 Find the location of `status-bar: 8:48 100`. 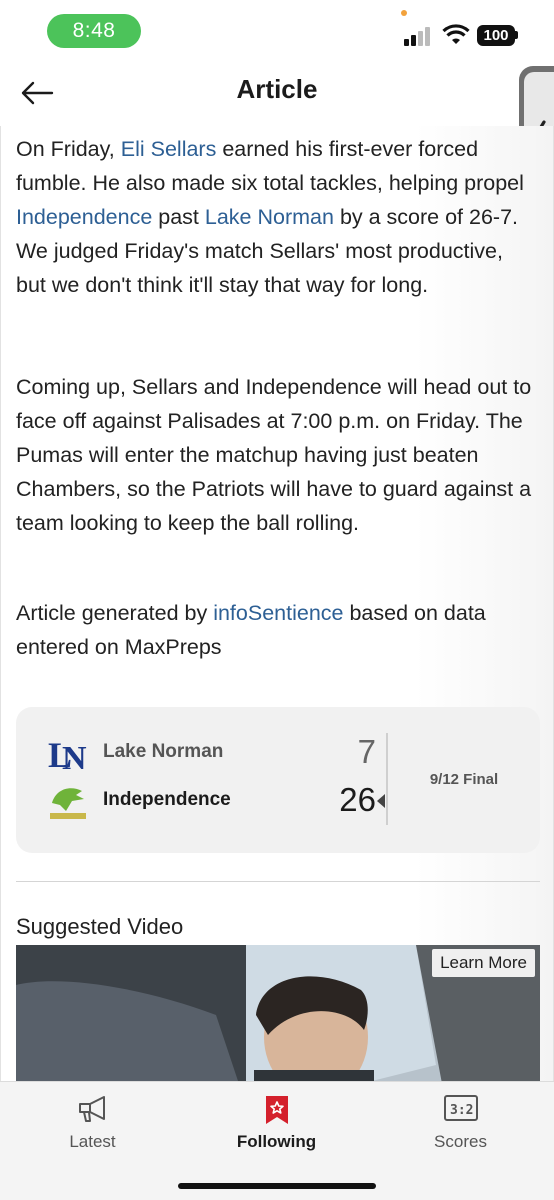

status-bar: 8:48 100 is located at coordinates (277, 30).